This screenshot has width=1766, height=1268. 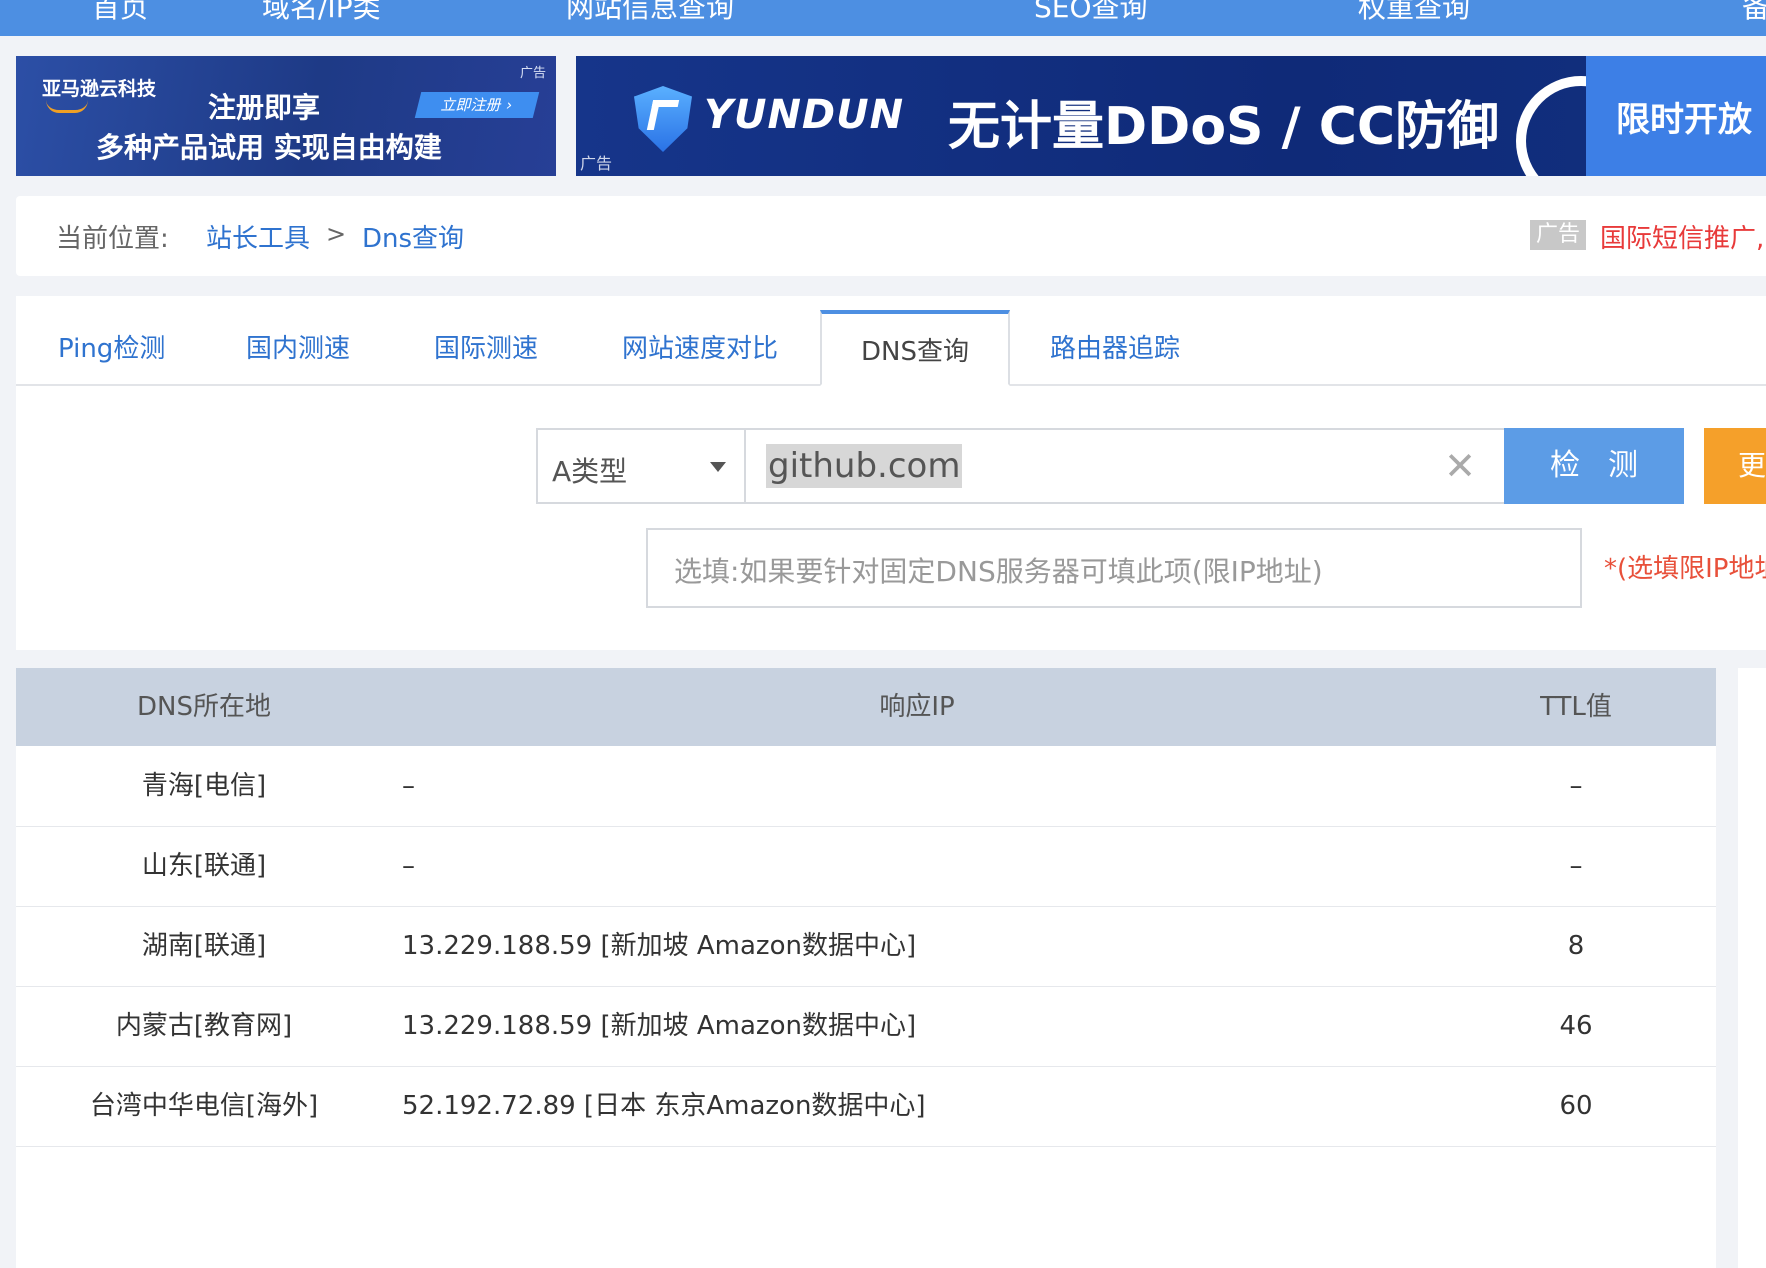 What do you see at coordinates (204, 707) in the screenshot?
I see `column-header-location: DNS所在地` at bounding box center [204, 707].